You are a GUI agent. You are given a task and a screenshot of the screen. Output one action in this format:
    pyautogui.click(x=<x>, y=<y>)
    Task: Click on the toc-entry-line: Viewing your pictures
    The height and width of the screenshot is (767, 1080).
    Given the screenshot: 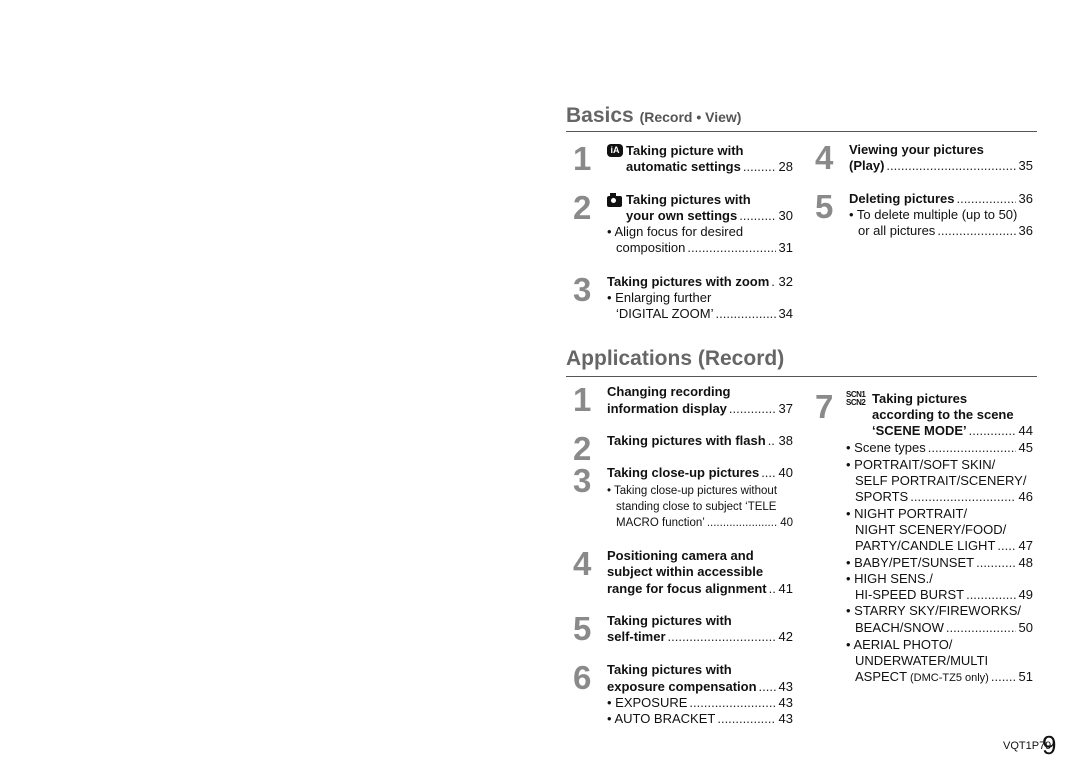 What is the action you would take?
    pyautogui.click(x=941, y=150)
    